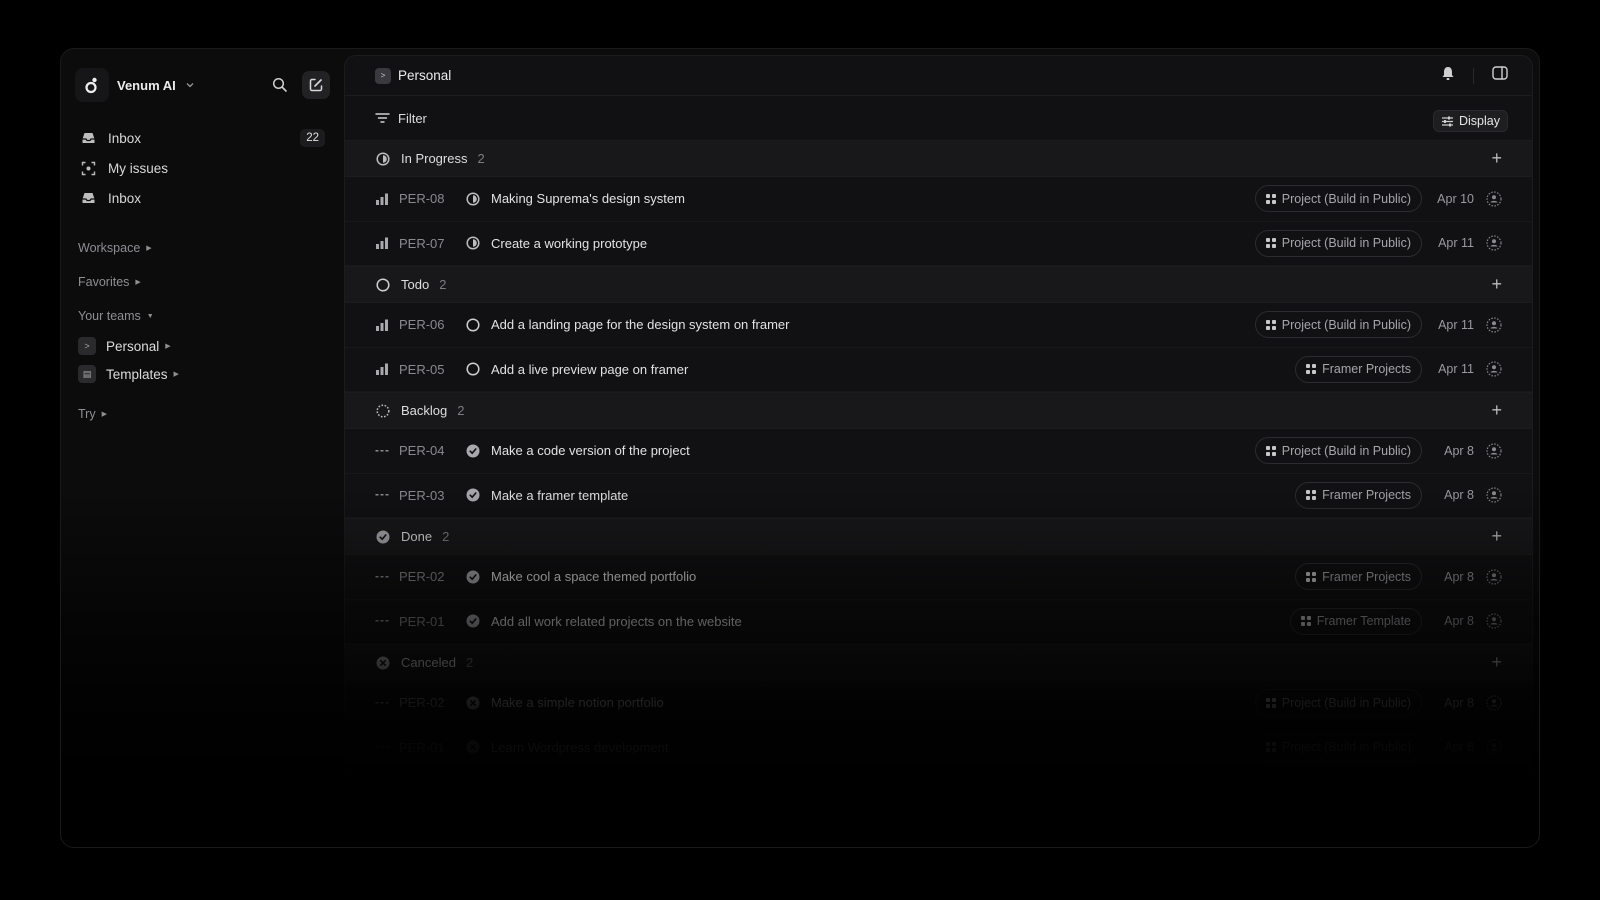  What do you see at coordinates (422, 703) in the screenshot?
I see `issue-id: PER-02` at bounding box center [422, 703].